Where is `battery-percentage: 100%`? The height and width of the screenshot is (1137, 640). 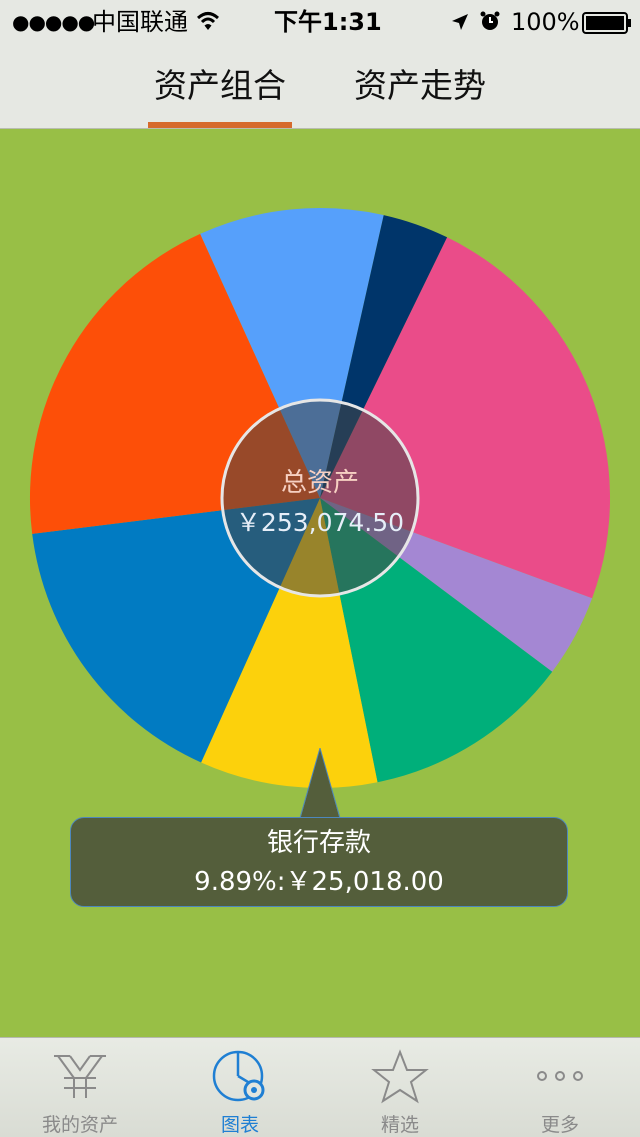
battery-percentage: 100% is located at coordinates (545, 22).